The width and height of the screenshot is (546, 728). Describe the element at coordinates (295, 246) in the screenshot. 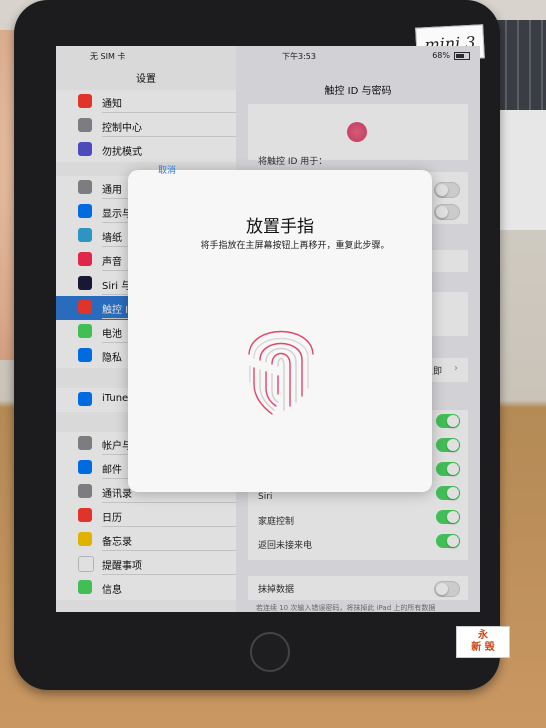

I see `dialog-message: 将手指放在主屏幕按钮上再移开，重复此步骤。` at that location.